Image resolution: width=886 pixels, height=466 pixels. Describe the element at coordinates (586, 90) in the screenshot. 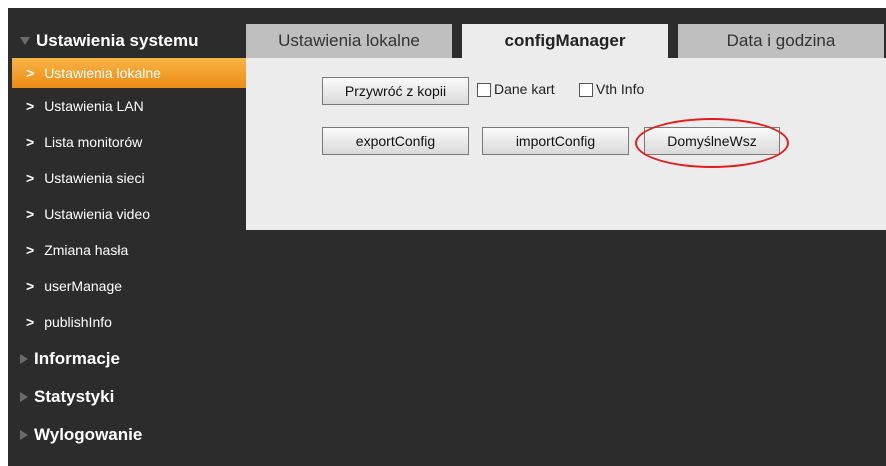

I see `vth-info-checkbox` at that location.